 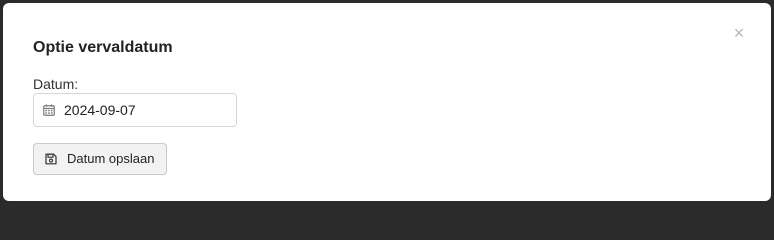 What do you see at coordinates (50, 159) in the screenshot?
I see `floppy-disk-icon` at bounding box center [50, 159].